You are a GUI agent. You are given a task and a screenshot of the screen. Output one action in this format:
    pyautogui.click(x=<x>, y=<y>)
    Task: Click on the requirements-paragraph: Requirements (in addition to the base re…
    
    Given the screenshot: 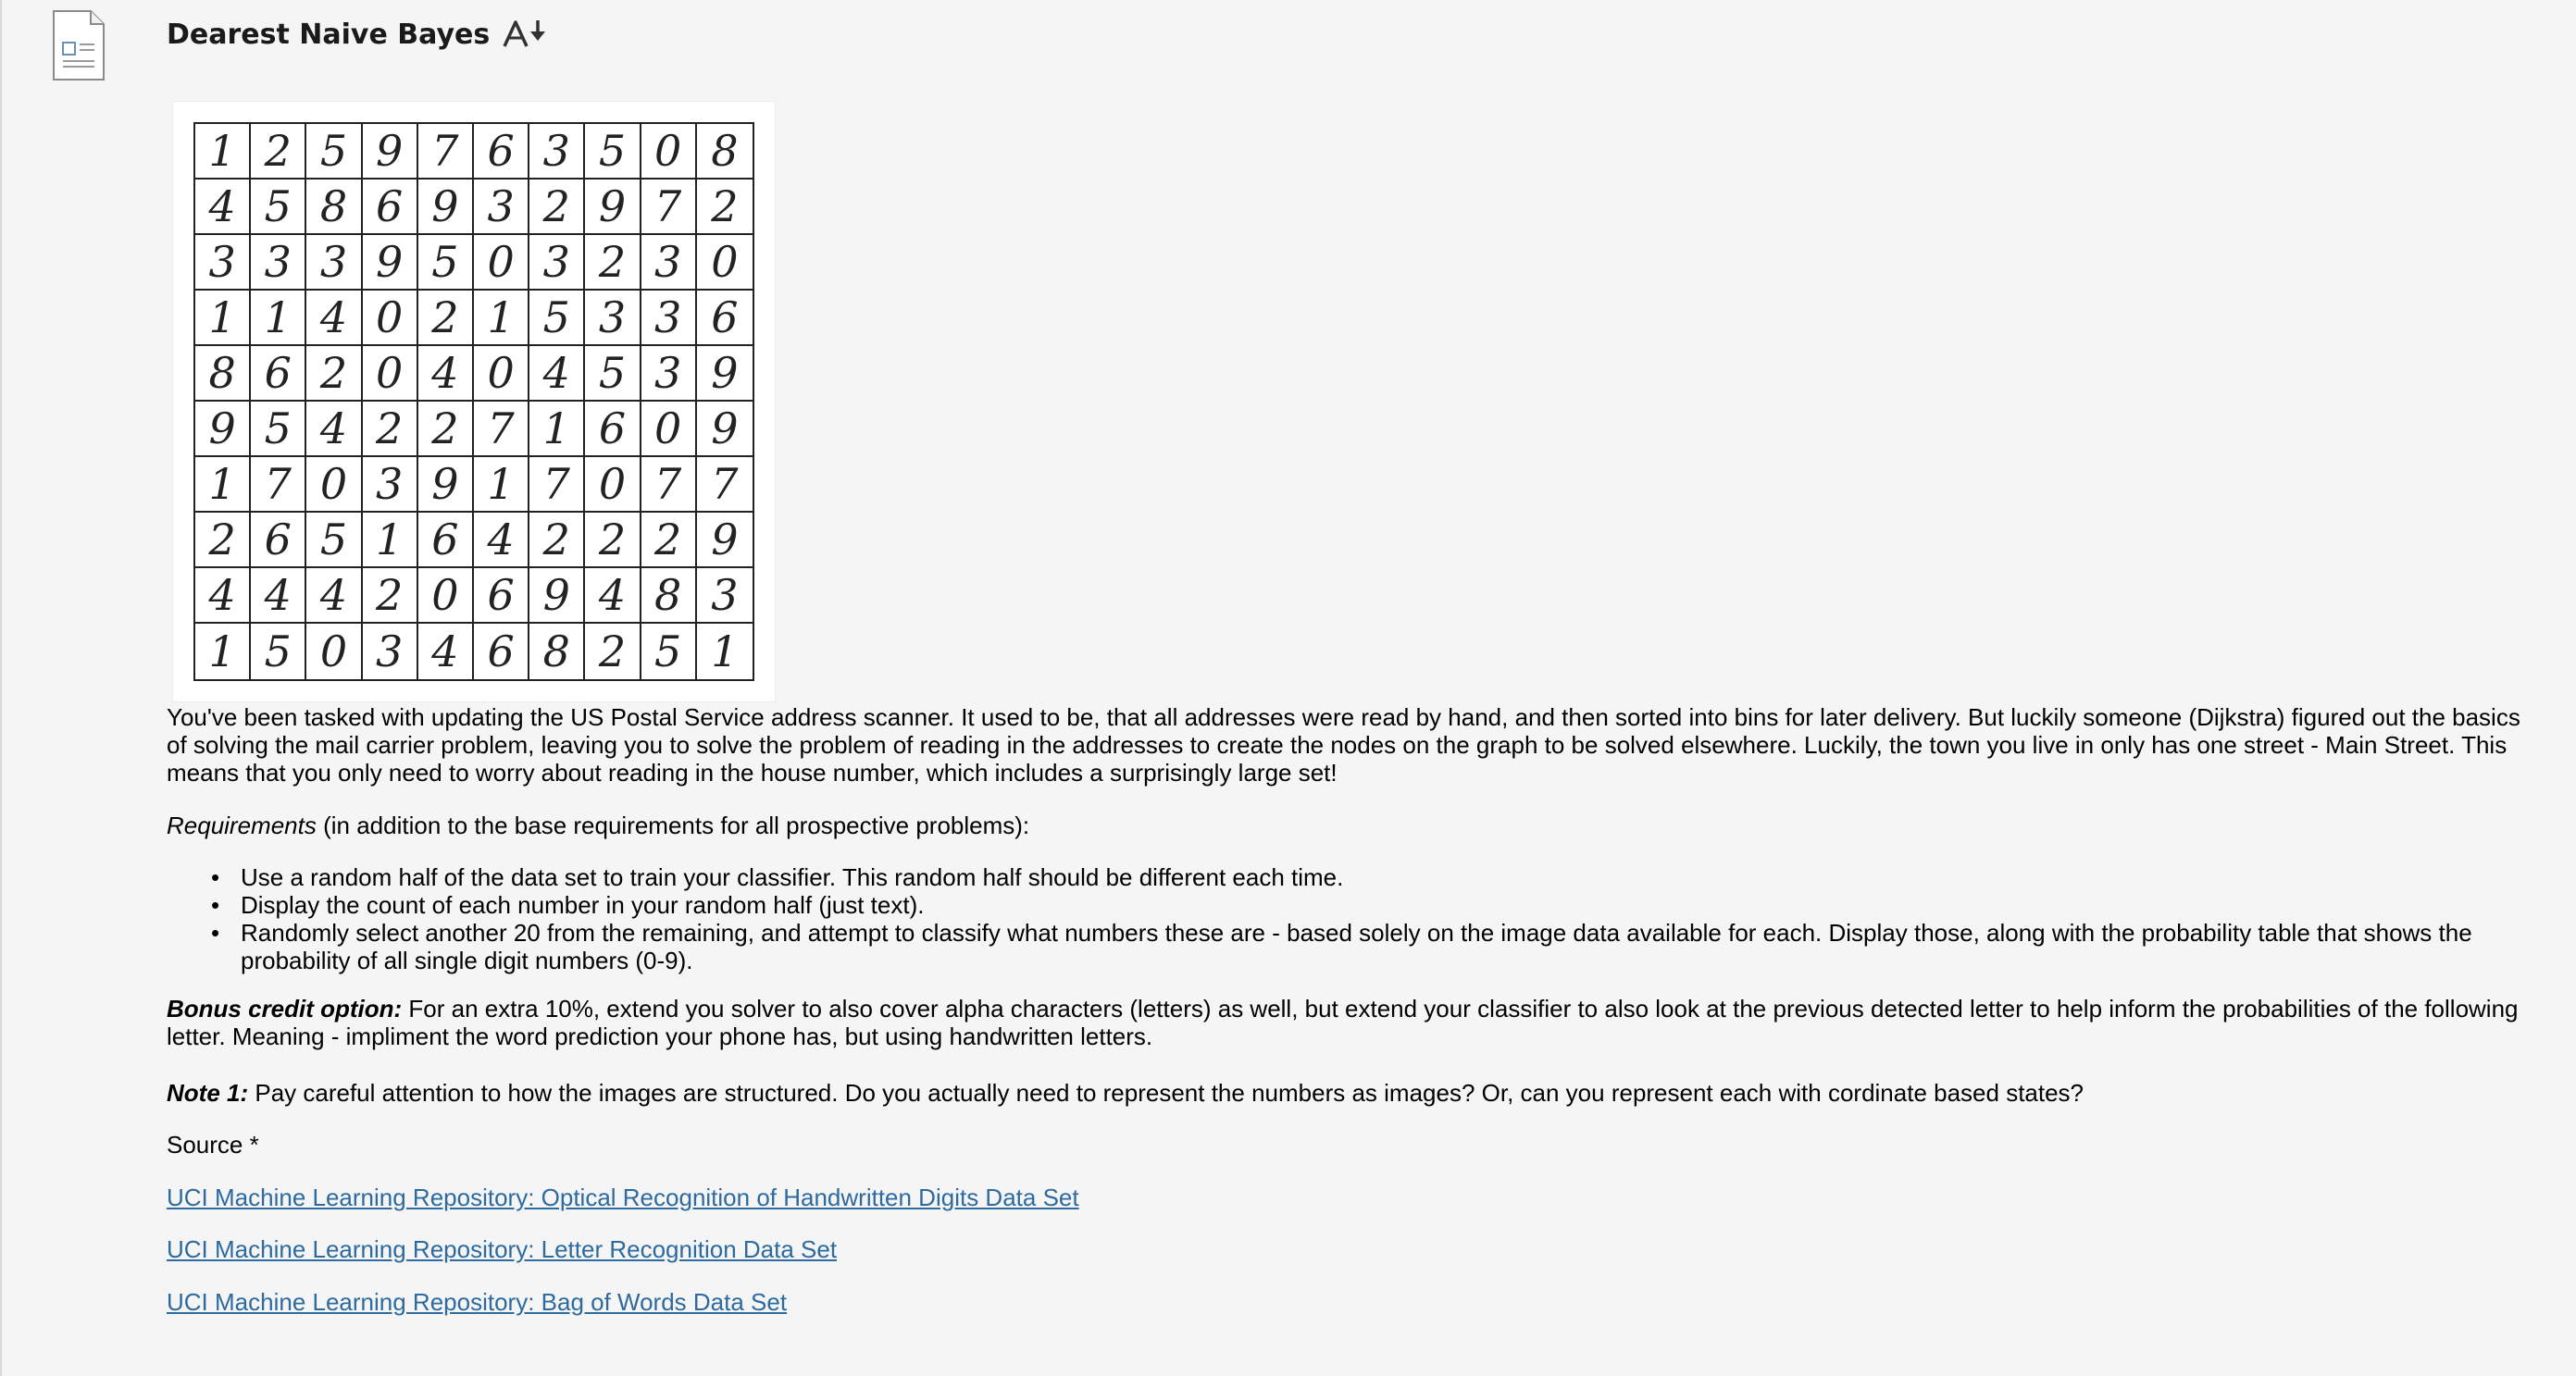 What is the action you would take?
    pyautogui.click(x=1351, y=825)
    